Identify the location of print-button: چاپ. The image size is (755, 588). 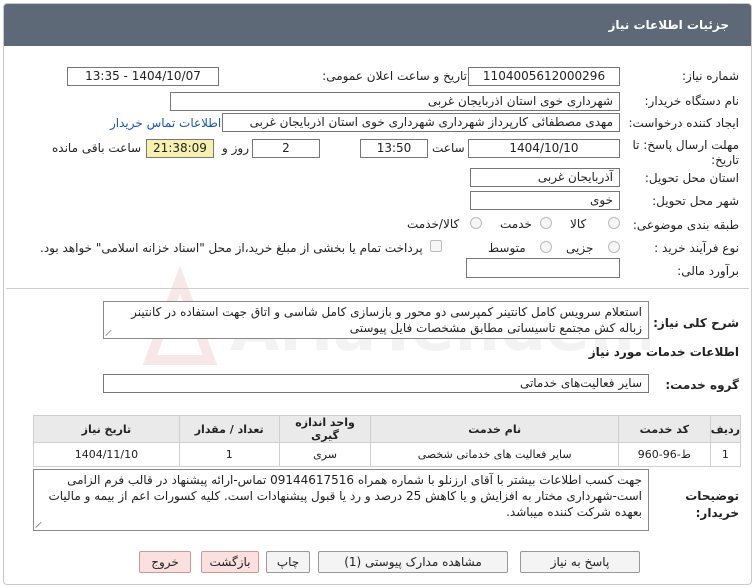
(288, 562).